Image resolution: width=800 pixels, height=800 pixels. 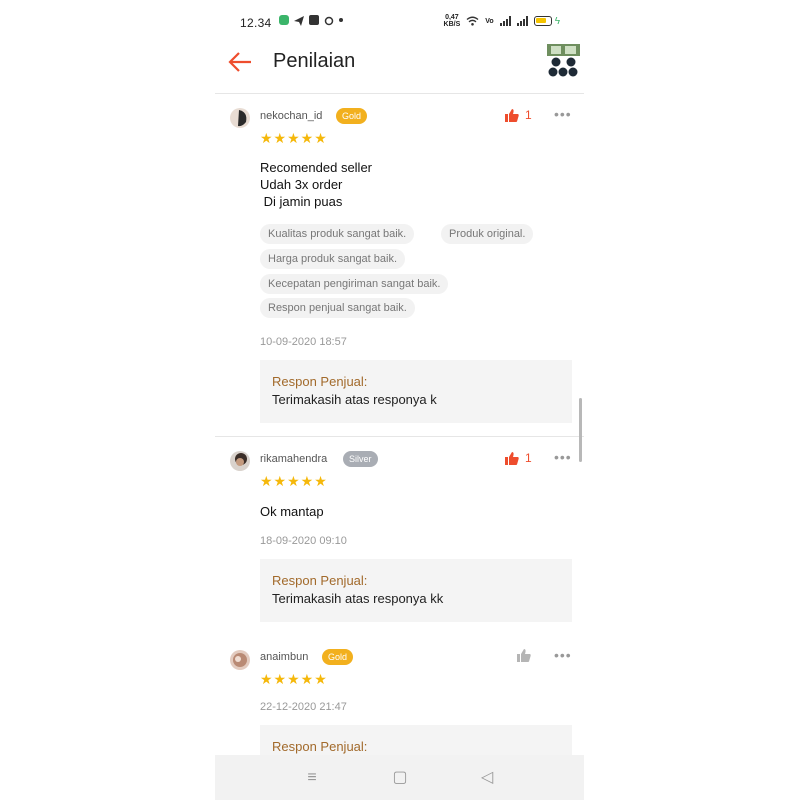 What do you see at coordinates (472, 21) in the screenshot?
I see `wifi-icon` at bounding box center [472, 21].